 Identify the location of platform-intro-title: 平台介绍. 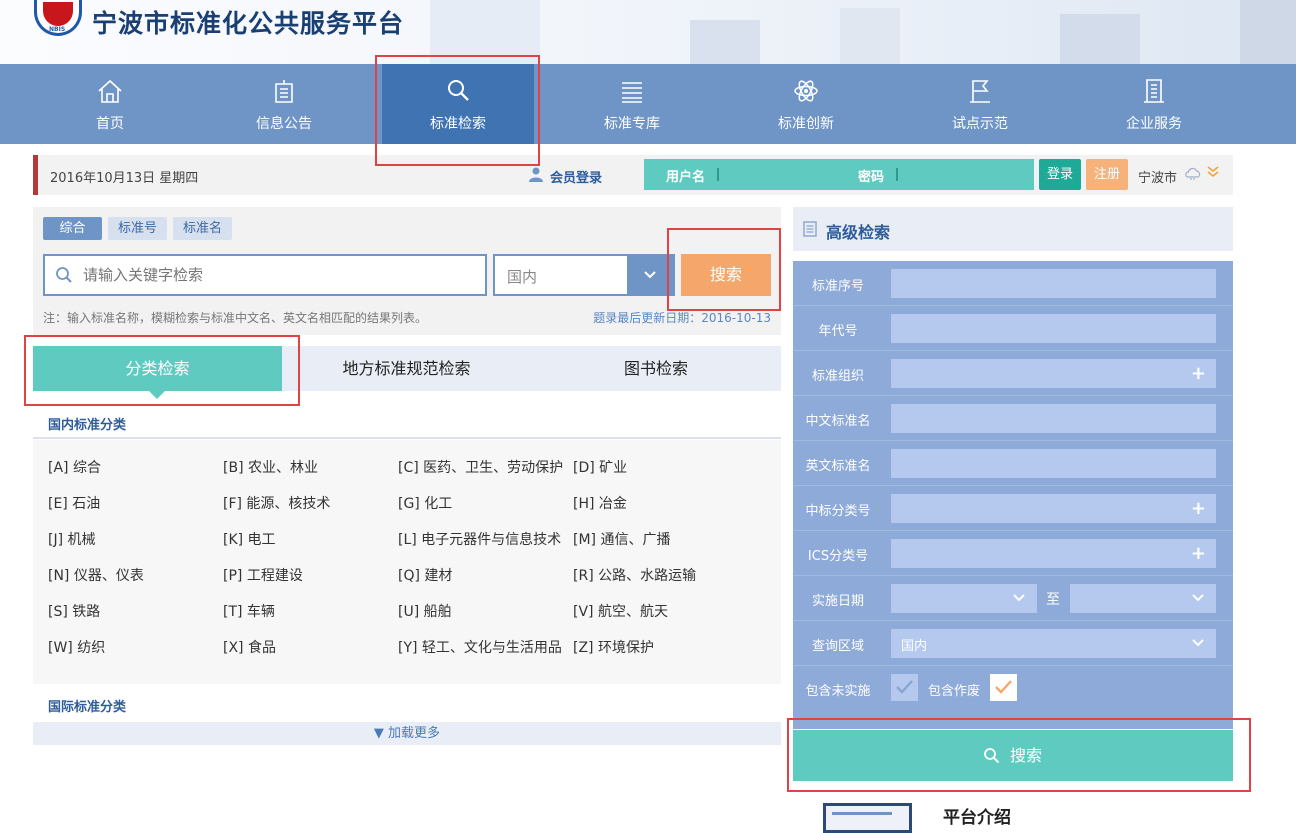
(977, 815).